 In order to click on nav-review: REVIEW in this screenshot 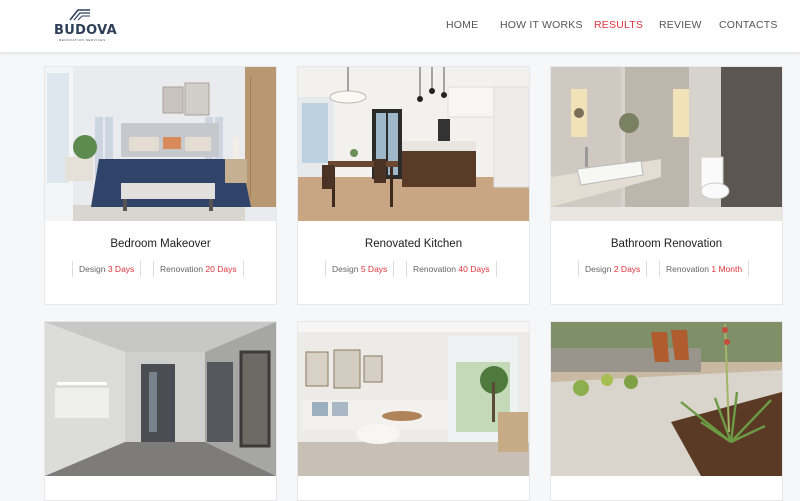, I will do `click(680, 25)`.